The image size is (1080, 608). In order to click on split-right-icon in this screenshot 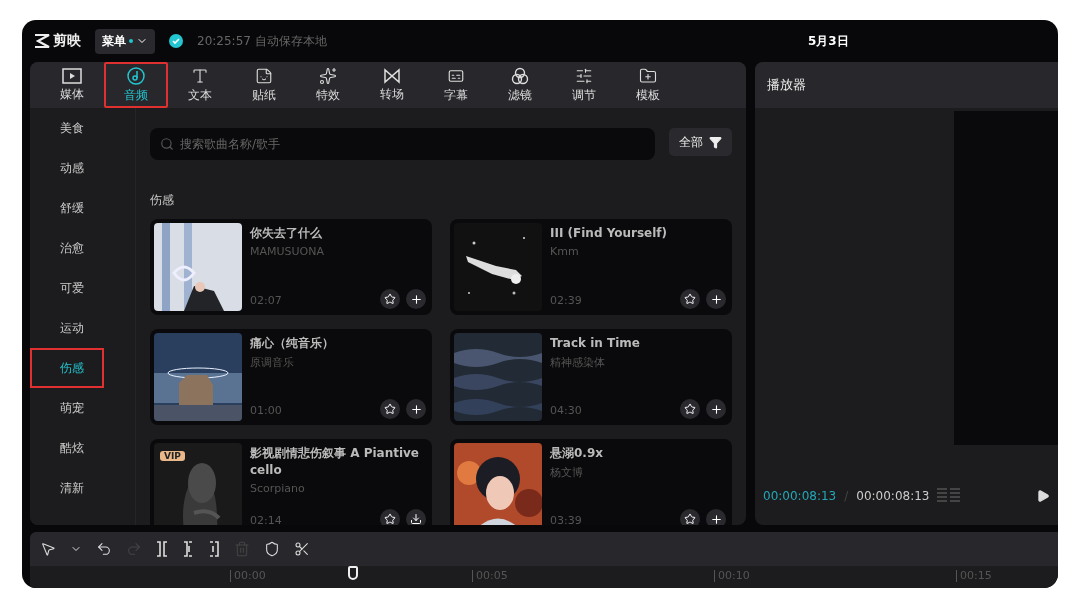, I will do `click(214, 549)`.